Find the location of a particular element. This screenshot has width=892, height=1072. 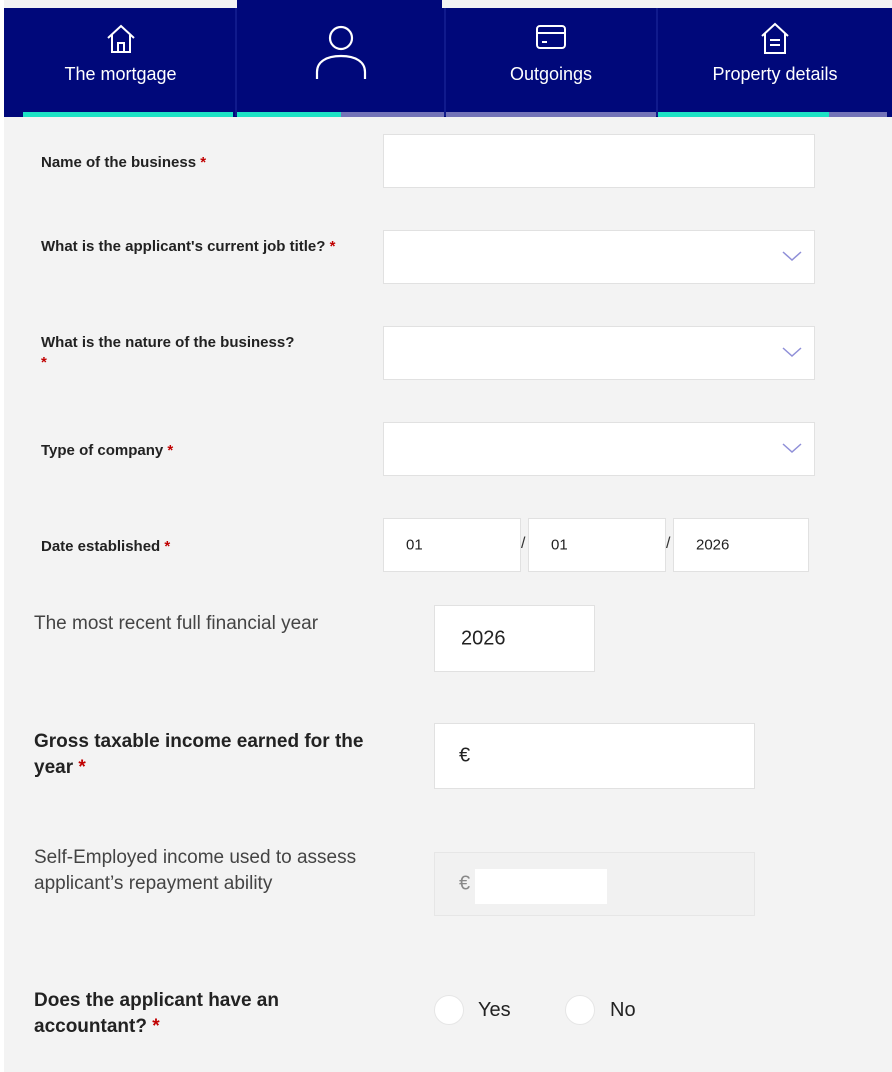

financial-year-value: 2026 is located at coordinates (483, 638).